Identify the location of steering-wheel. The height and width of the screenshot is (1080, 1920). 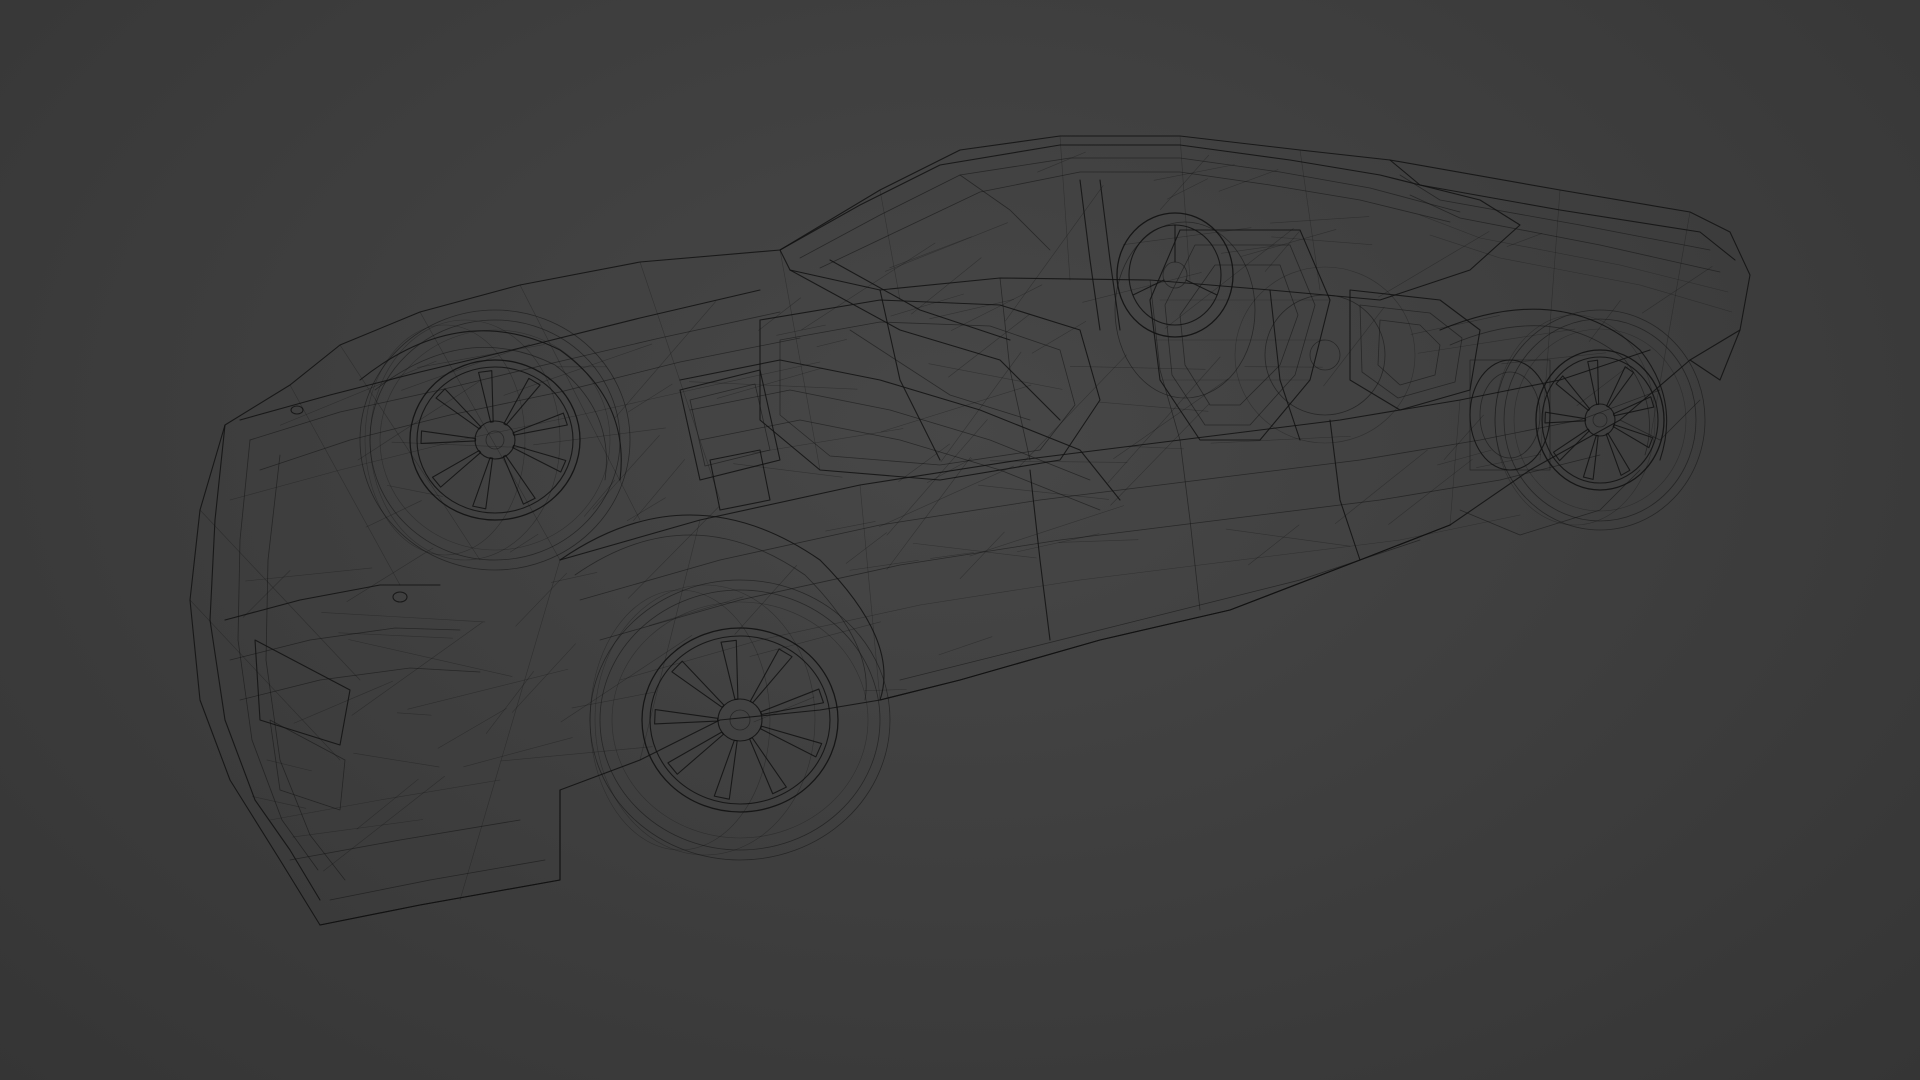
(1185, 305).